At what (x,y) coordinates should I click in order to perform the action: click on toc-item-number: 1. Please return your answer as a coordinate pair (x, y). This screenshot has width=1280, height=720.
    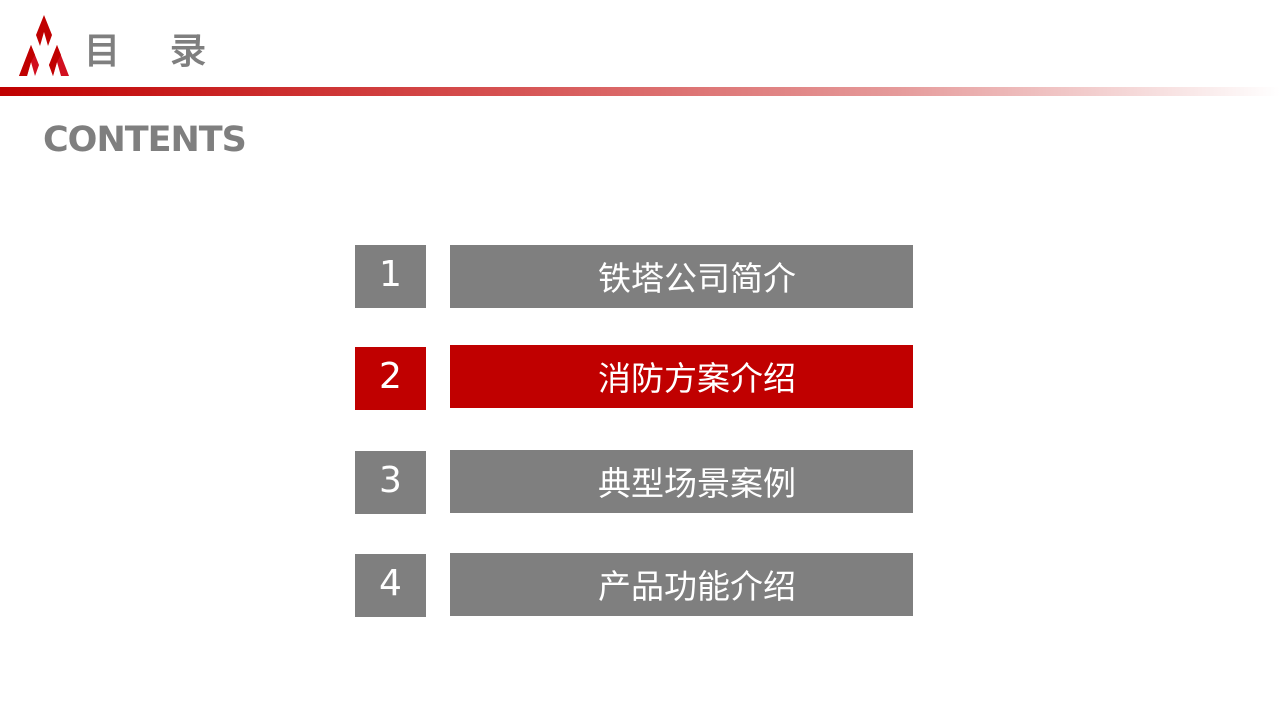
    Looking at the image, I should click on (390, 276).